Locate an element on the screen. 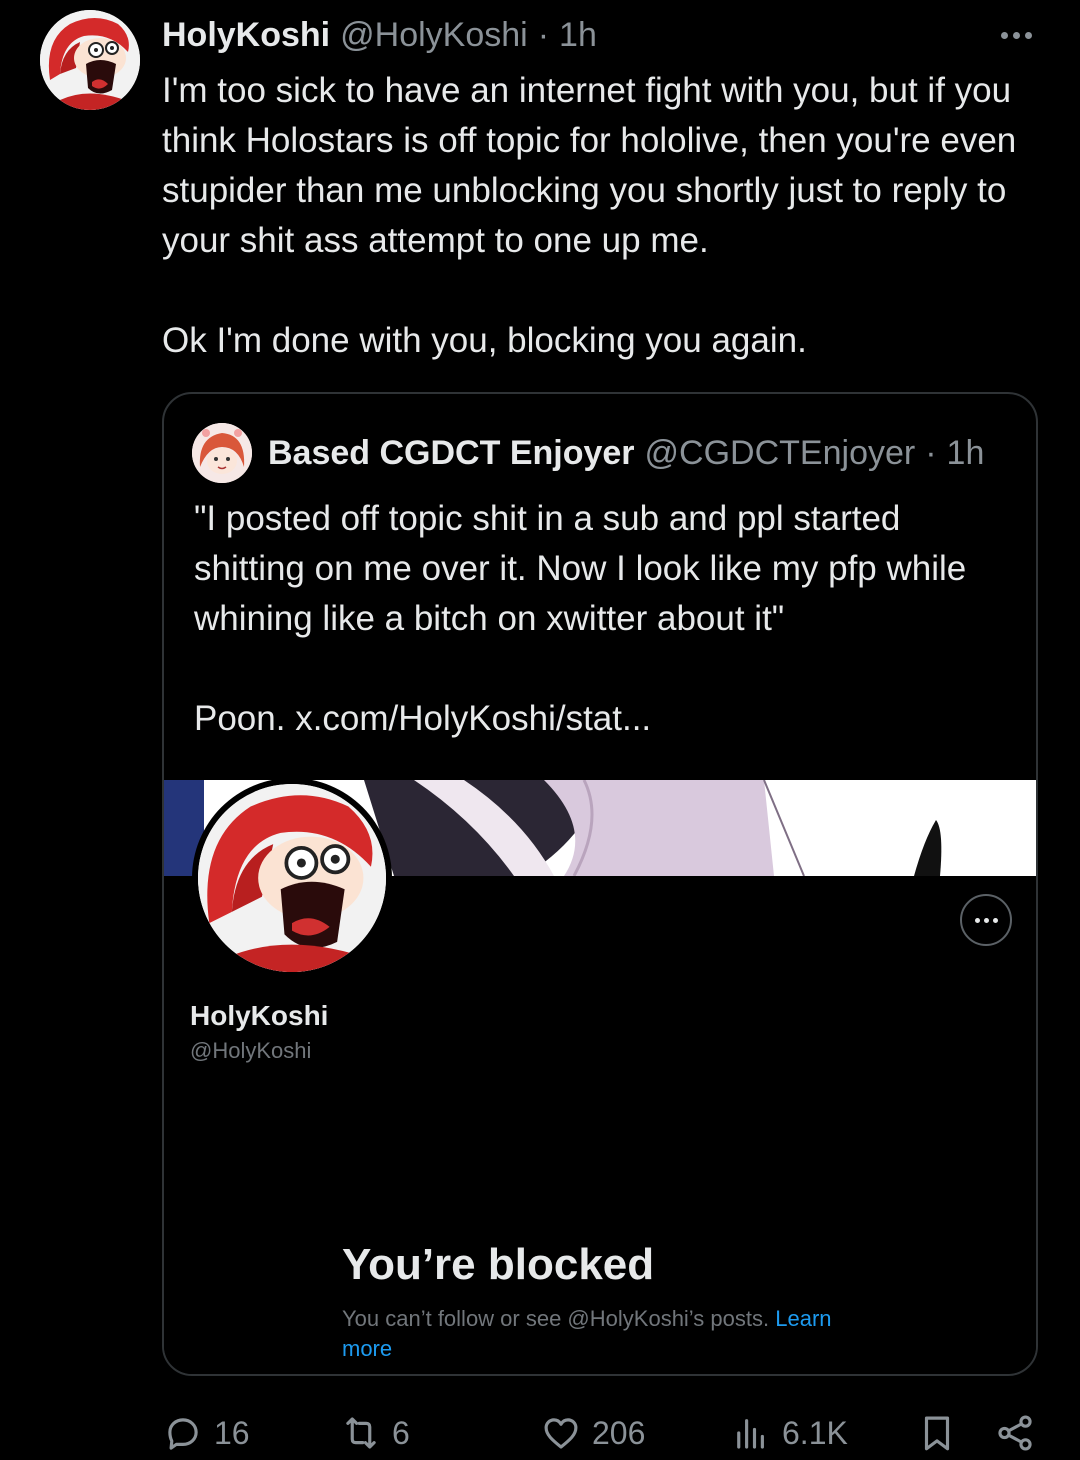  reply-count: 16 is located at coordinates (232, 1432).